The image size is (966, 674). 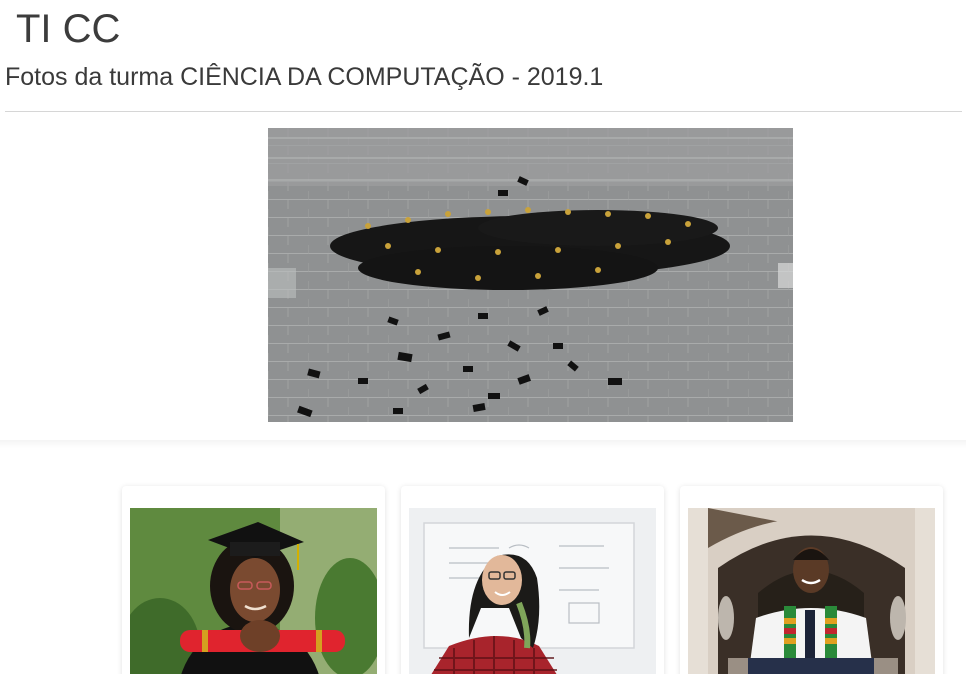 What do you see at coordinates (483, 444) in the screenshot?
I see `section-divider` at bounding box center [483, 444].